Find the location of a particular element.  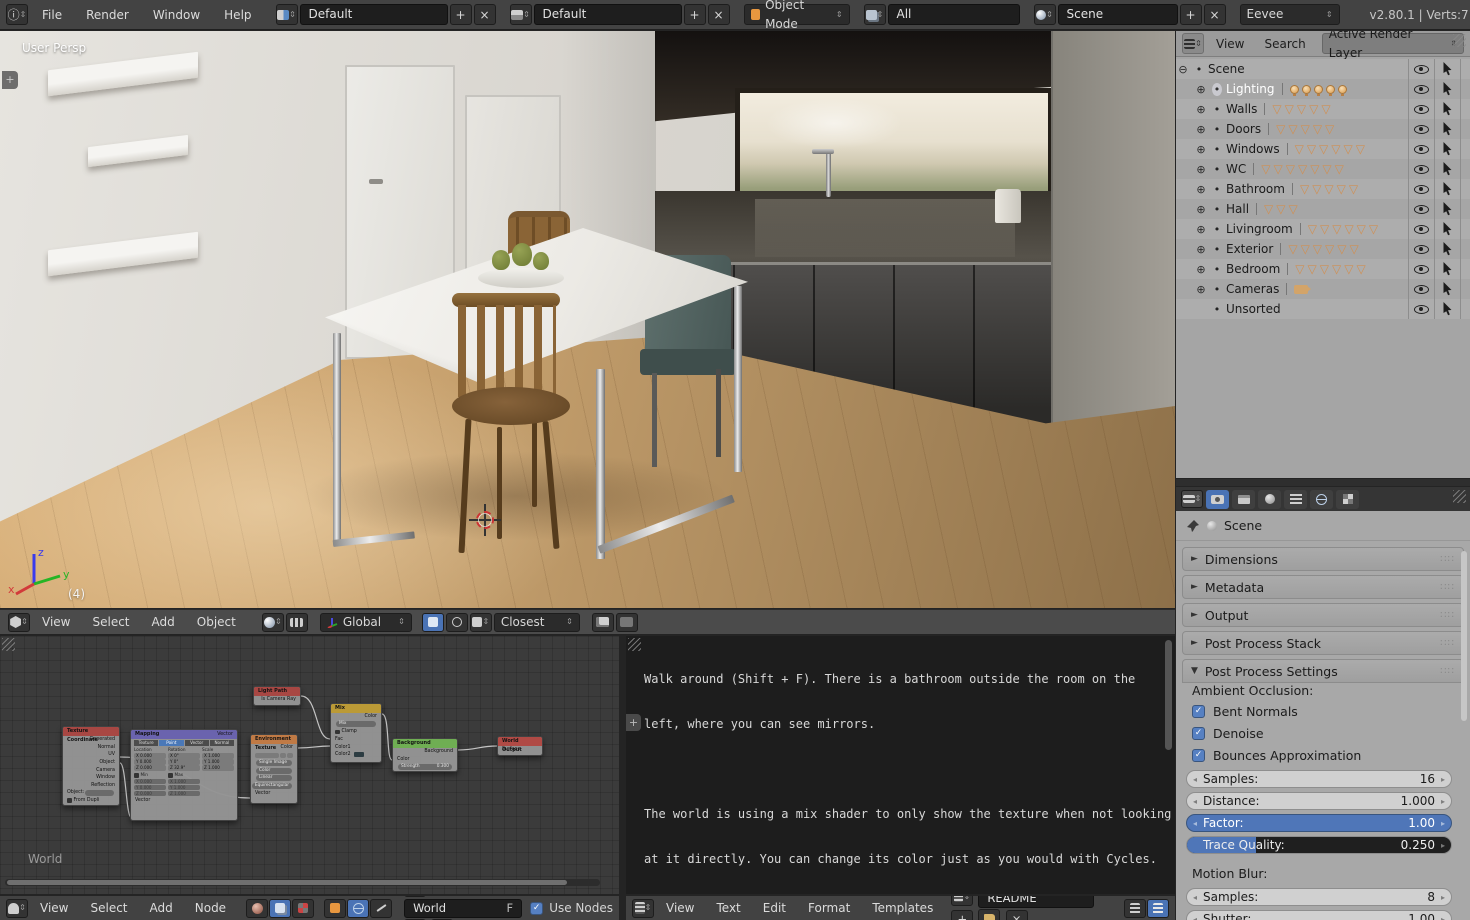

shader-context-texture-button is located at coordinates (303, 908).